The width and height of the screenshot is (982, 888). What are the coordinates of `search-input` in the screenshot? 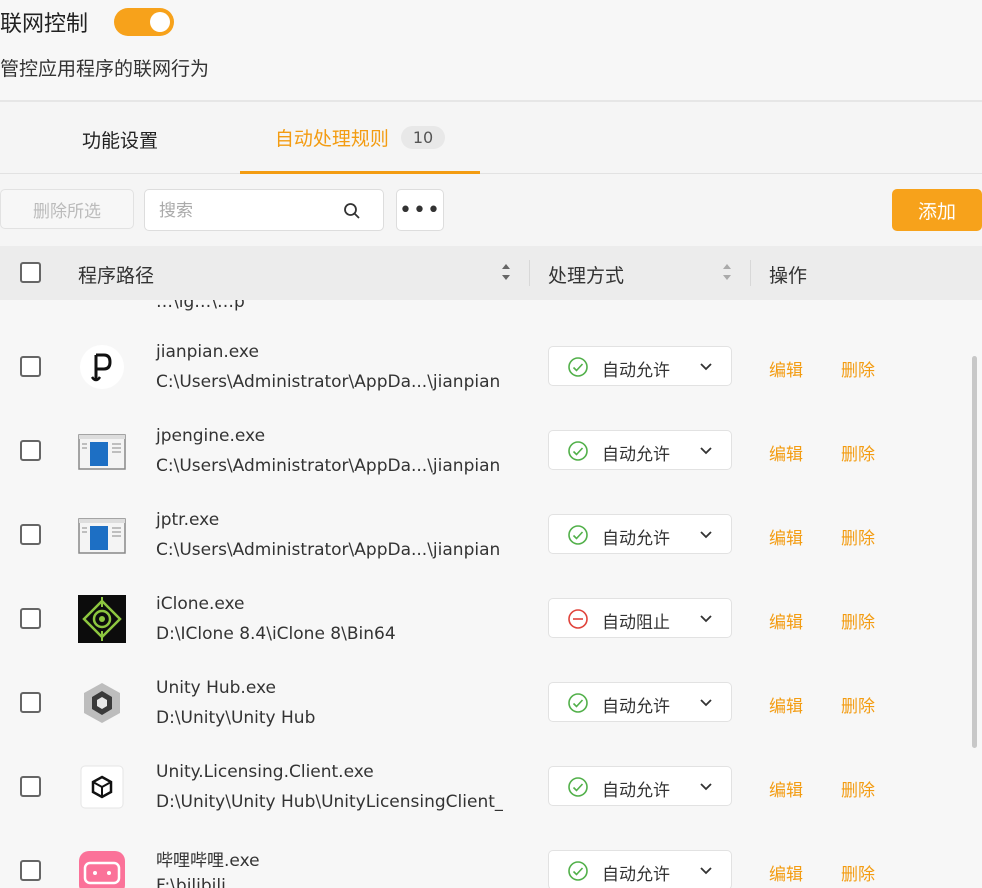 It's located at (249, 211).